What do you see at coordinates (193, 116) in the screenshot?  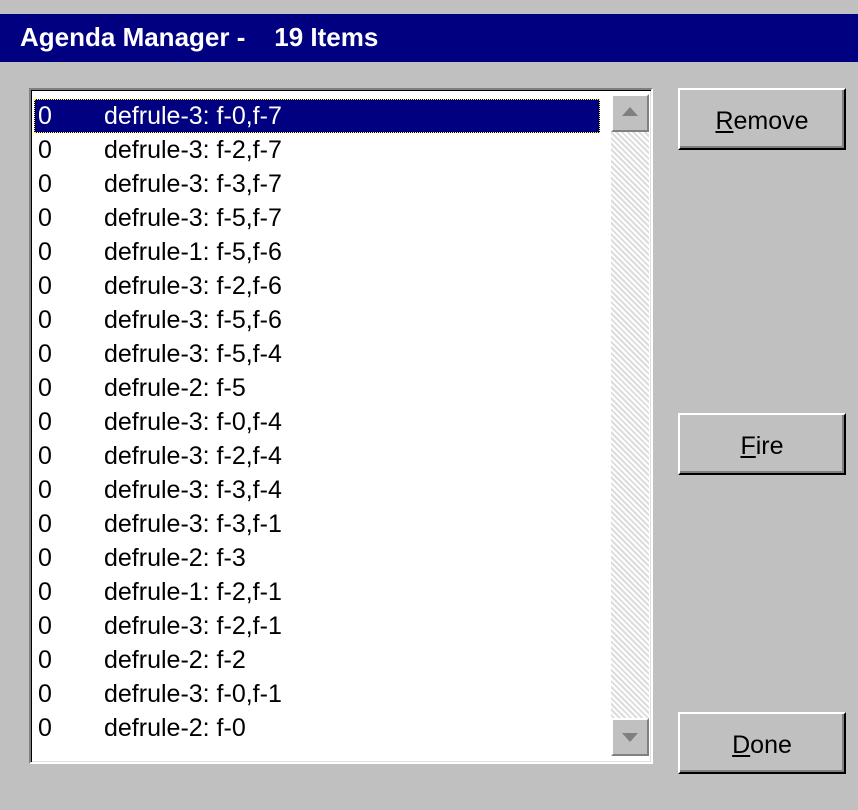 I see `agenda-item-activation: defrule-3: f-0,f-7` at bounding box center [193, 116].